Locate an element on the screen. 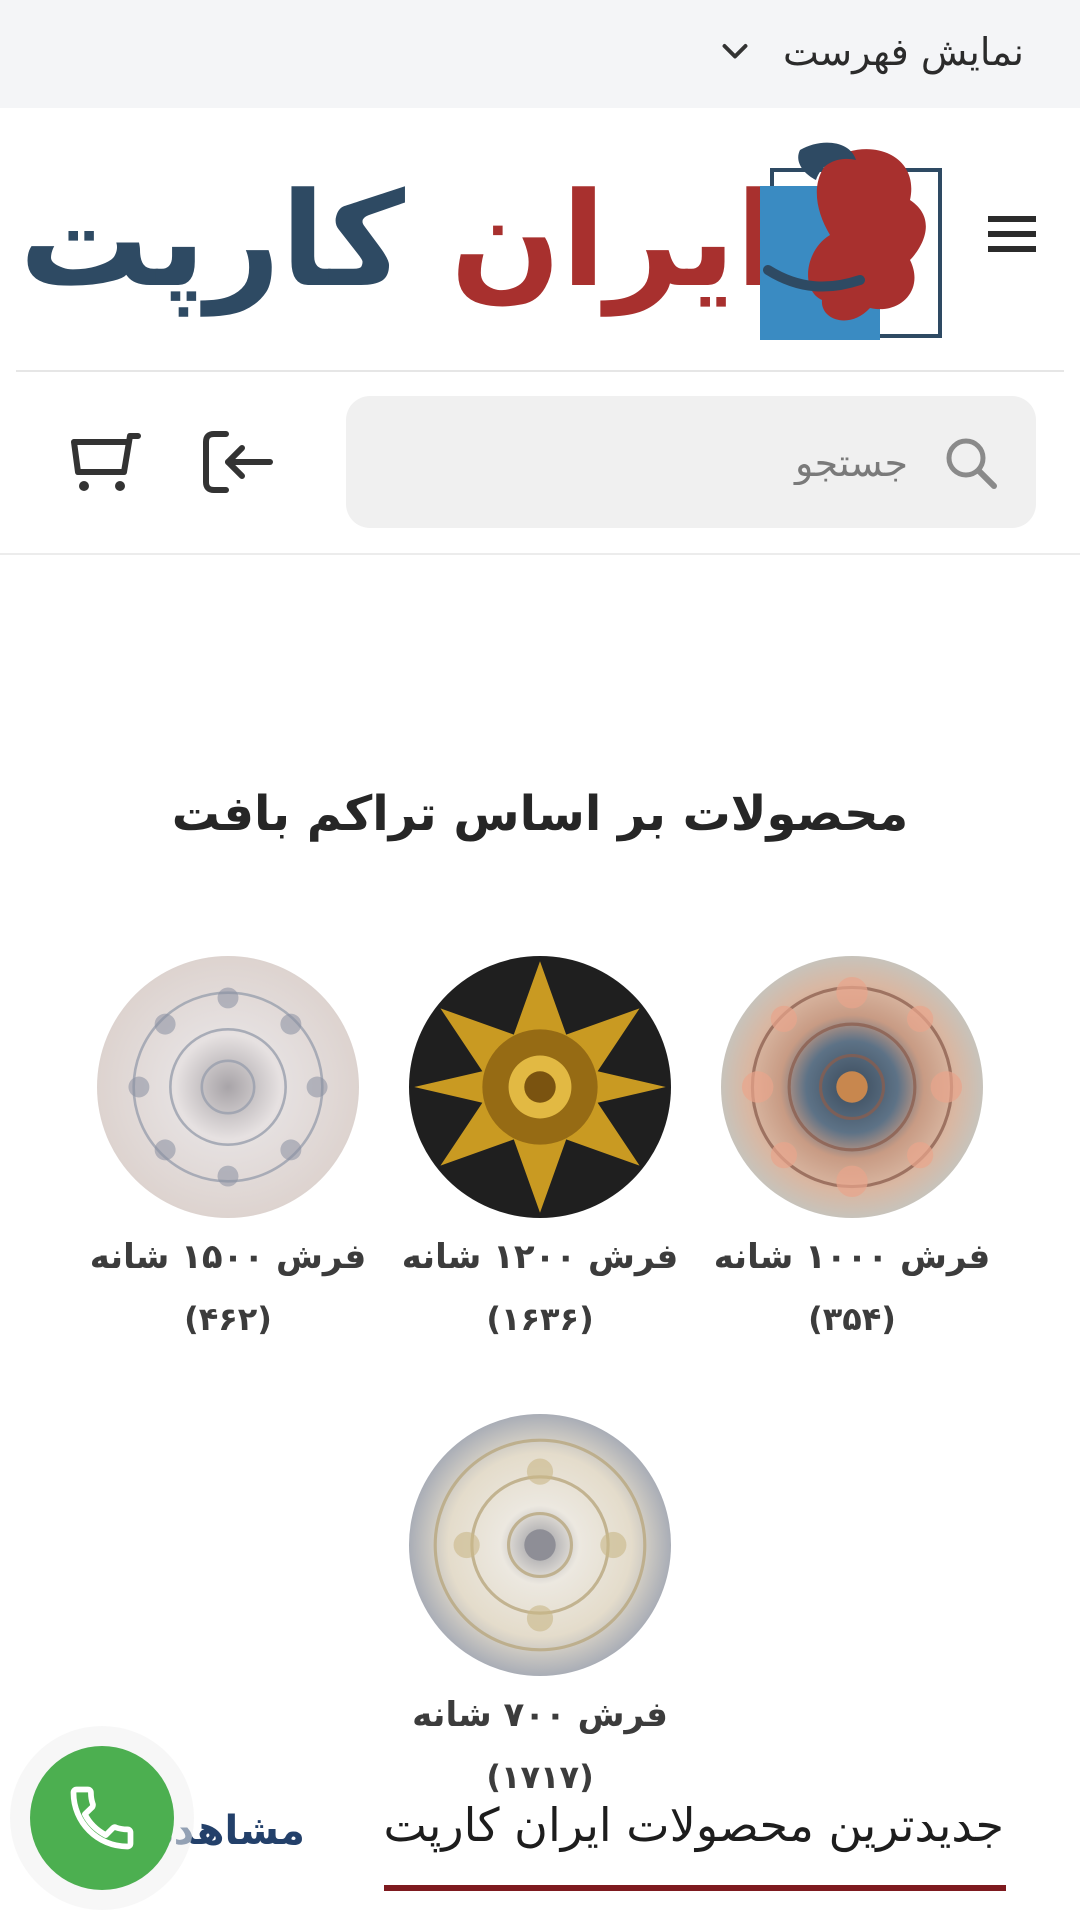  latest-products-title: جدیدترین محصولات ایران کارپت is located at coordinates (693, 1825).